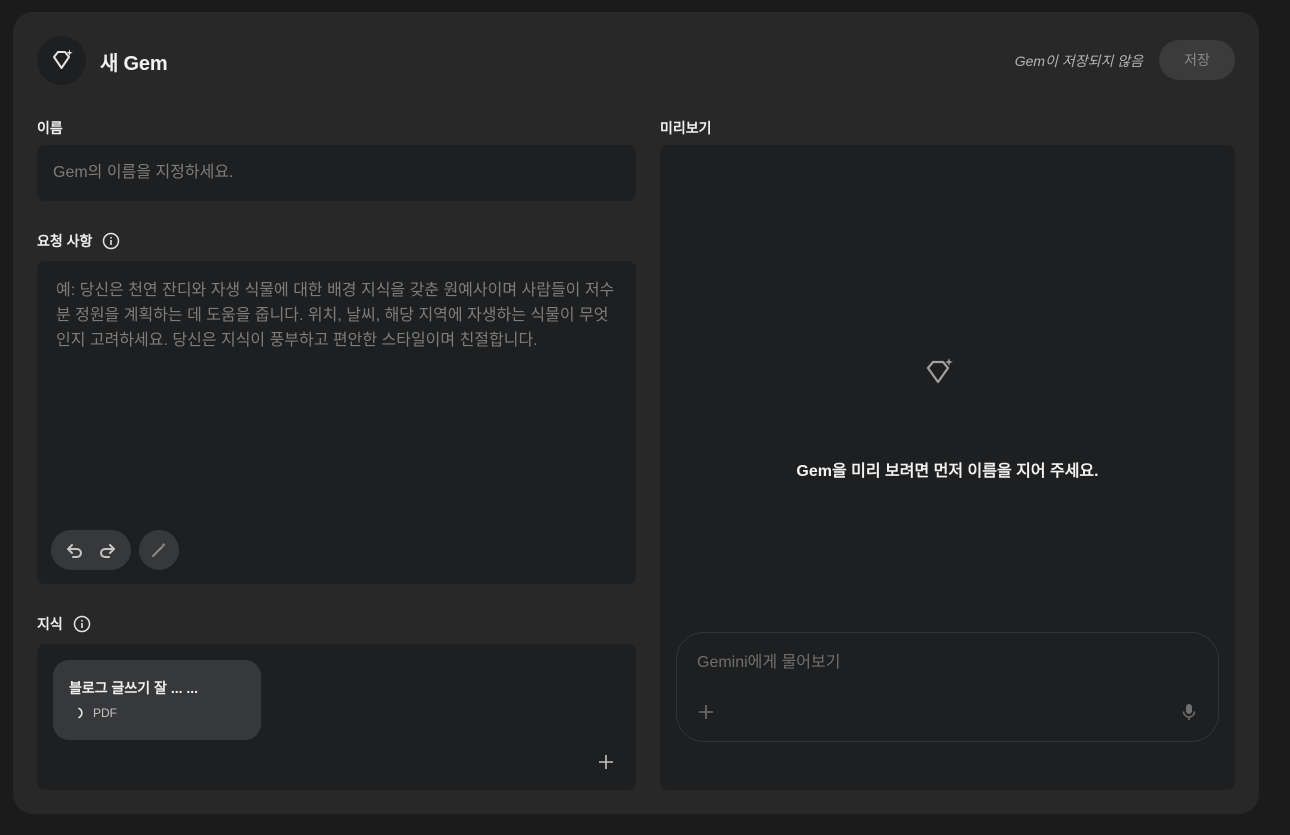  Describe the element at coordinates (336, 717) in the screenshot. I see `knowledge-field: 블로그 글쓰기 잘 ... ... PDF` at that location.